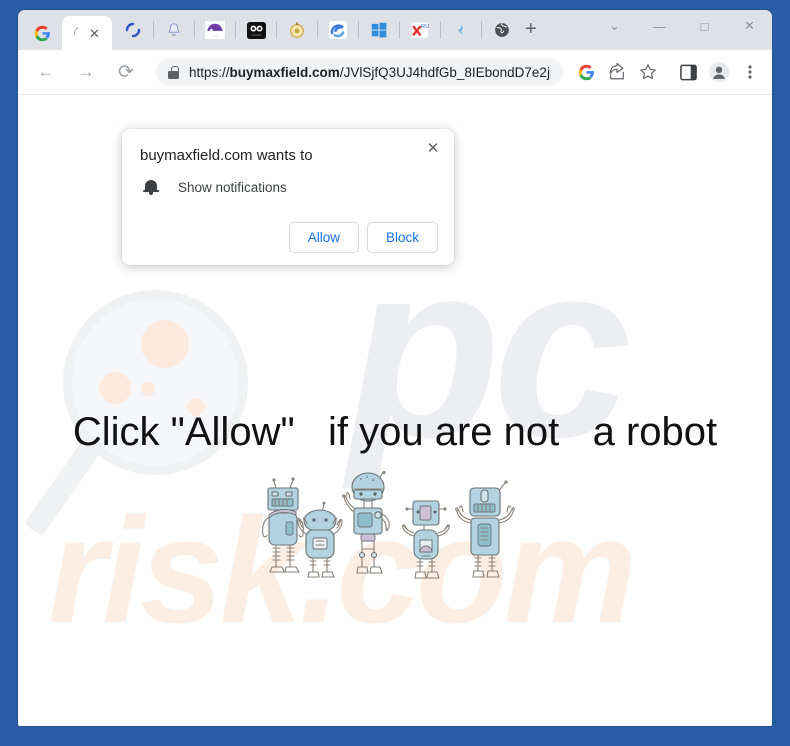 Image resolution: width=790 pixels, height=746 pixels. What do you see at coordinates (425, 27) in the screenshot?
I see `svg-text: RU` at bounding box center [425, 27].